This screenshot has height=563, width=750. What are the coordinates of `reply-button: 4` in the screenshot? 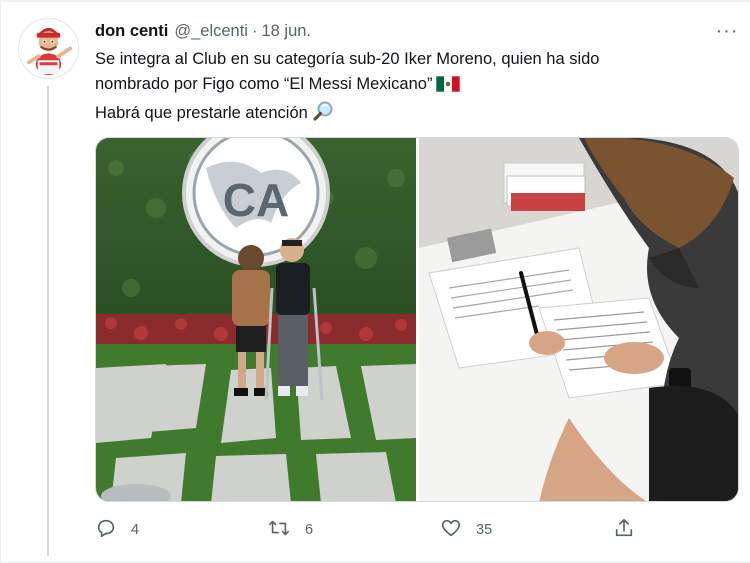 It's located at (117, 530).